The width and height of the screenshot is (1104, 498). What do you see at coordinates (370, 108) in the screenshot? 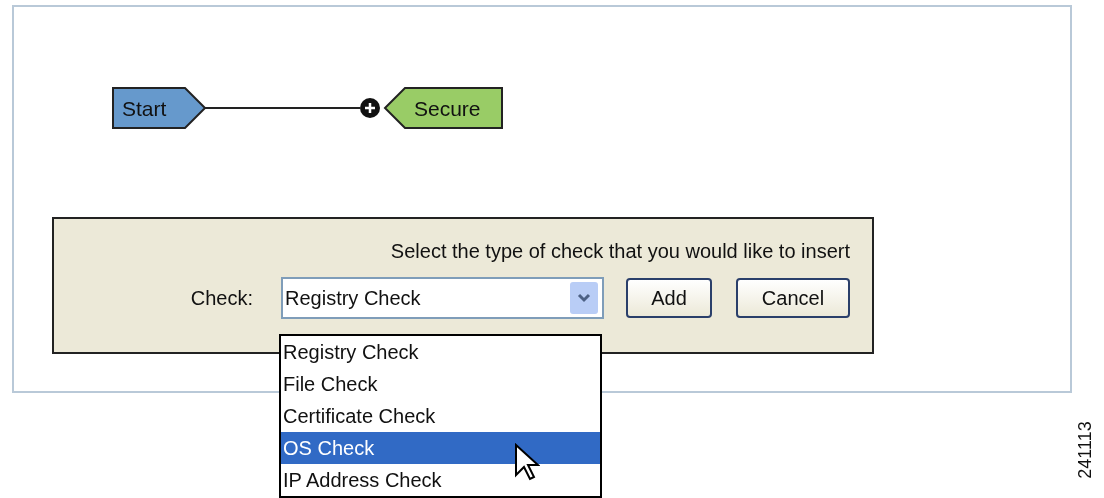
I see `add-icon` at bounding box center [370, 108].